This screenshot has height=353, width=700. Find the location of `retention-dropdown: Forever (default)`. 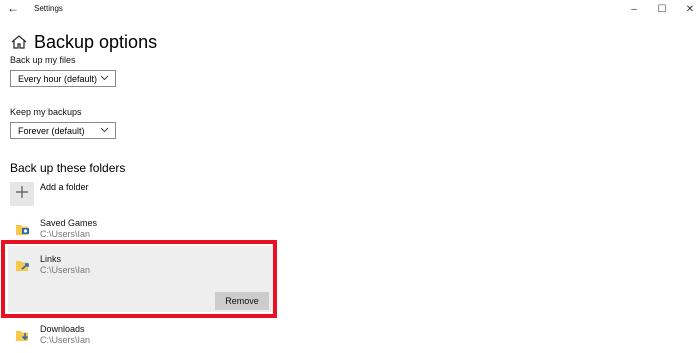

retention-dropdown: Forever (default) is located at coordinates (63, 130).